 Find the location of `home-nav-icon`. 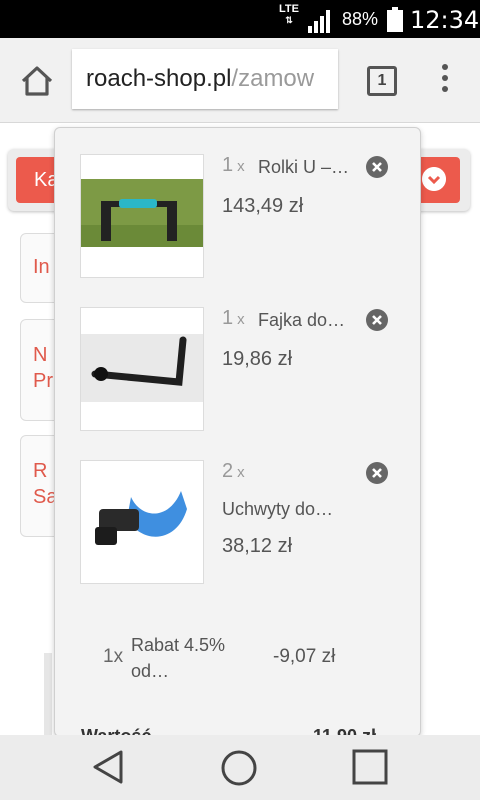

home-nav-icon is located at coordinates (239, 768).